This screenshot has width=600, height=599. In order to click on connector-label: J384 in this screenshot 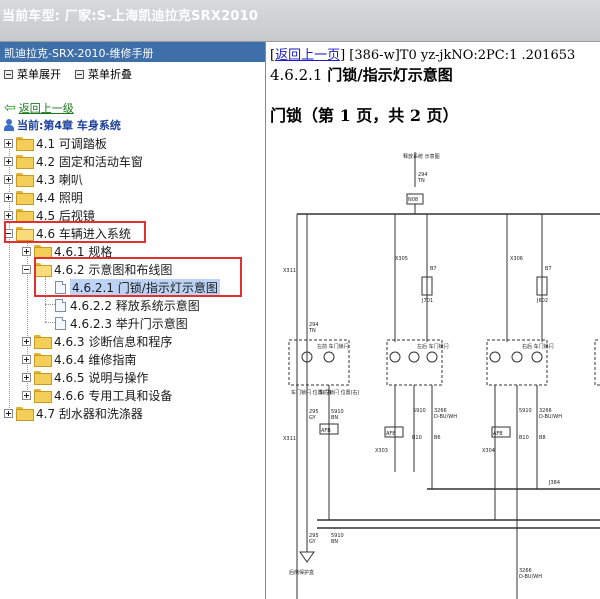, I will do `click(554, 483)`.